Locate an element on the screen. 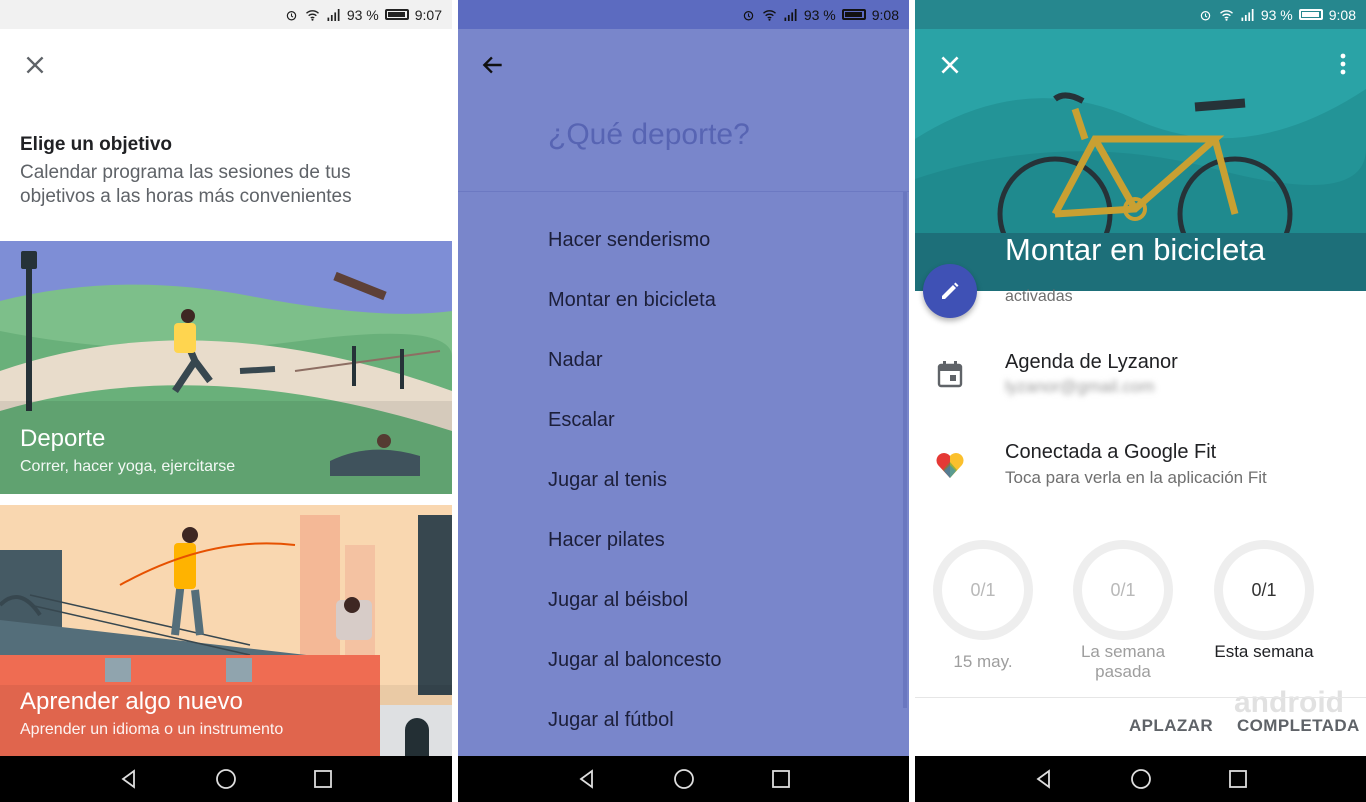  goal-card-deporte: Deporte Correr, hacer yoga, ejercitarse is located at coordinates (226, 367).